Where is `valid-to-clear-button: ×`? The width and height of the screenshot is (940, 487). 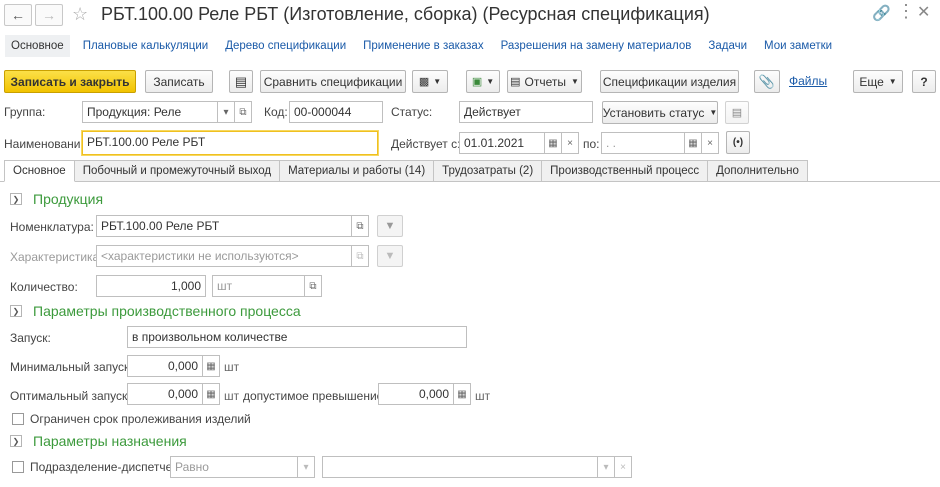 valid-to-clear-button: × is located at coordinates (710, 143).